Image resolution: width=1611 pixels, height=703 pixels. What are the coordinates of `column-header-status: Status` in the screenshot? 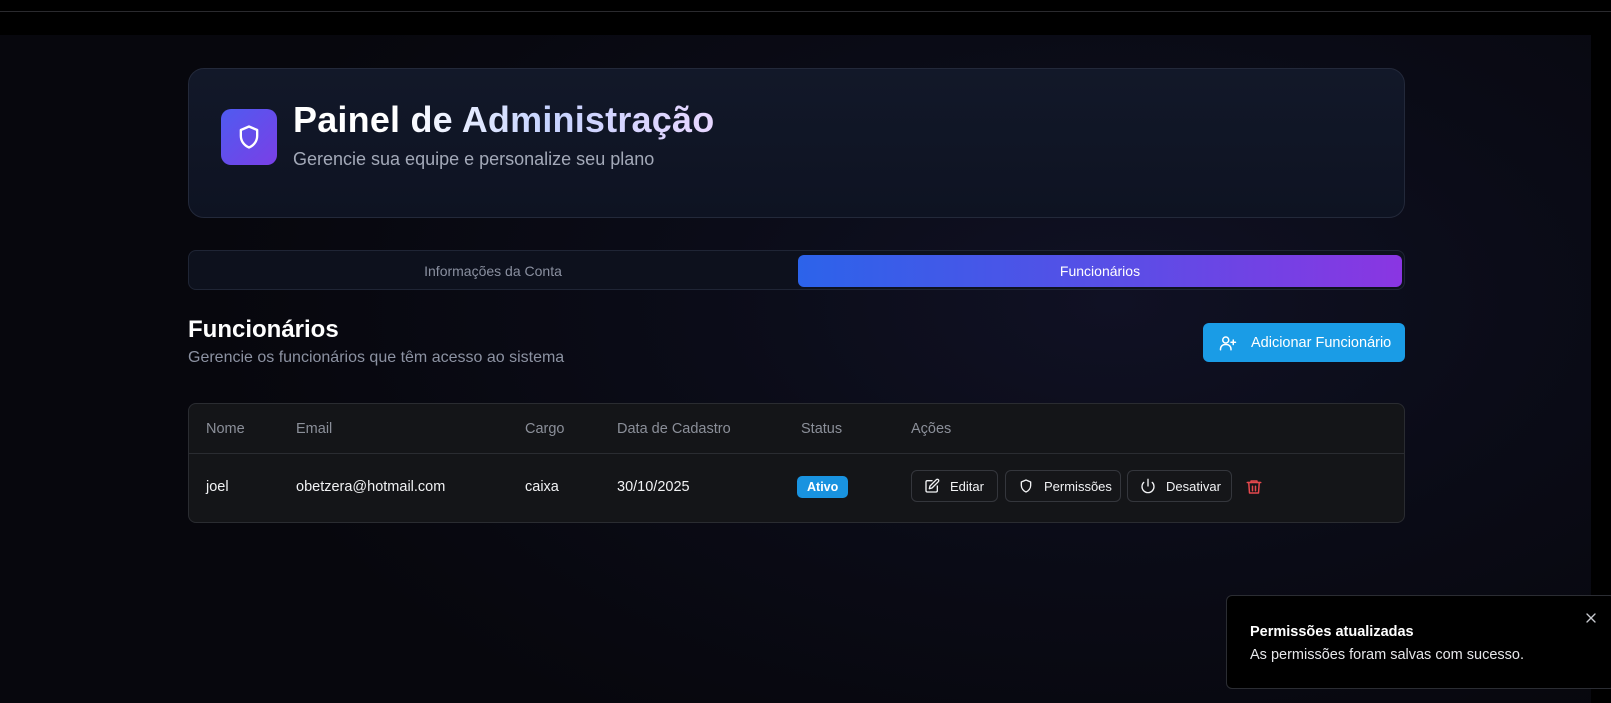 It's located at (822, 429).